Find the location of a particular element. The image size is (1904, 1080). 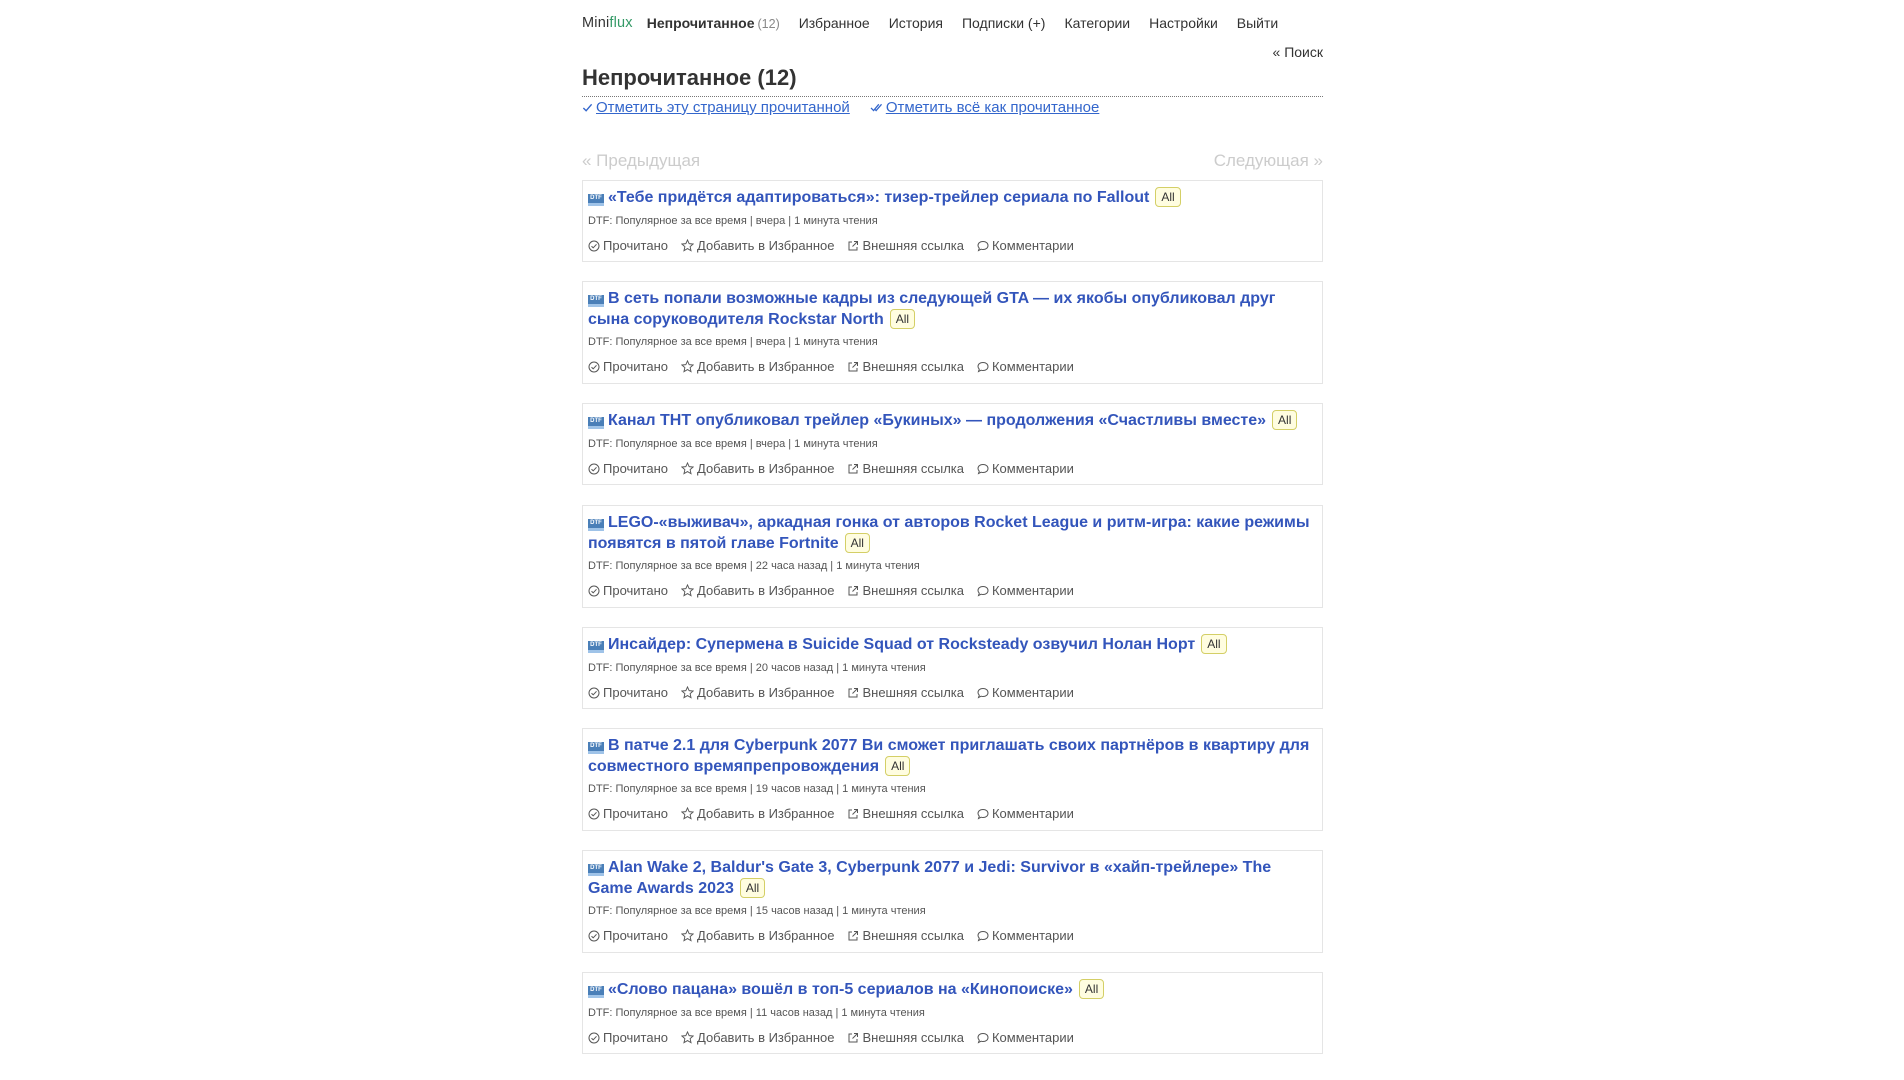

pagination-next: Следующая » is located at coordinates (1268, 160).